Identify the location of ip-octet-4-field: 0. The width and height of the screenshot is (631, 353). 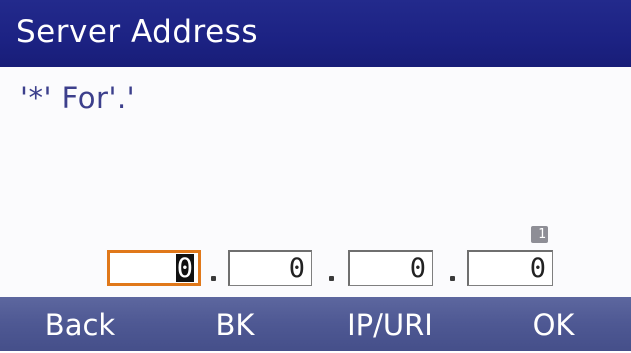
(510, 268).